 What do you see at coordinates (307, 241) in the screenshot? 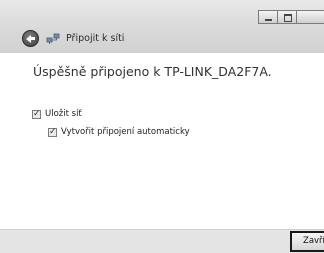
I see `close-button: Zavřít` at bounding box center [307, 241].